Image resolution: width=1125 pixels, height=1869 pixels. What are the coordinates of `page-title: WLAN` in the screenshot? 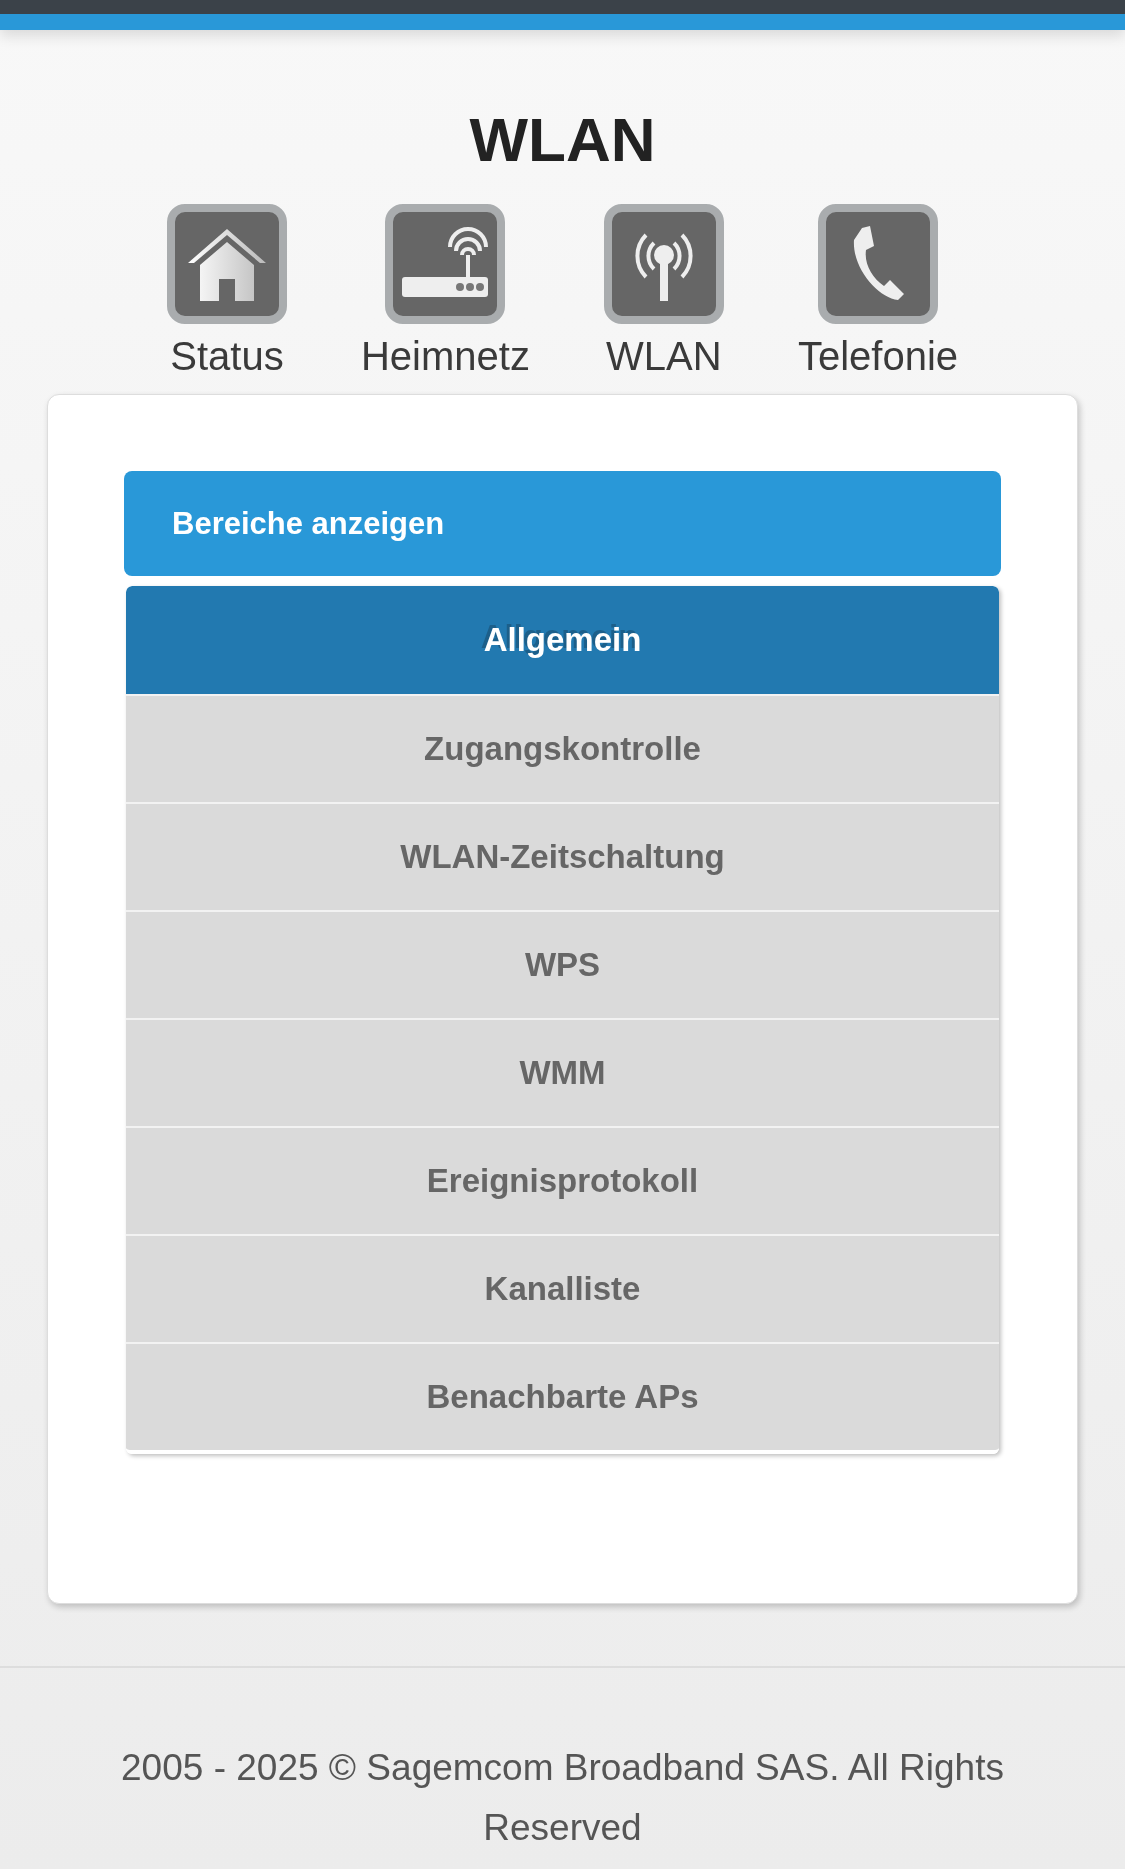 It's located at (562, 140).